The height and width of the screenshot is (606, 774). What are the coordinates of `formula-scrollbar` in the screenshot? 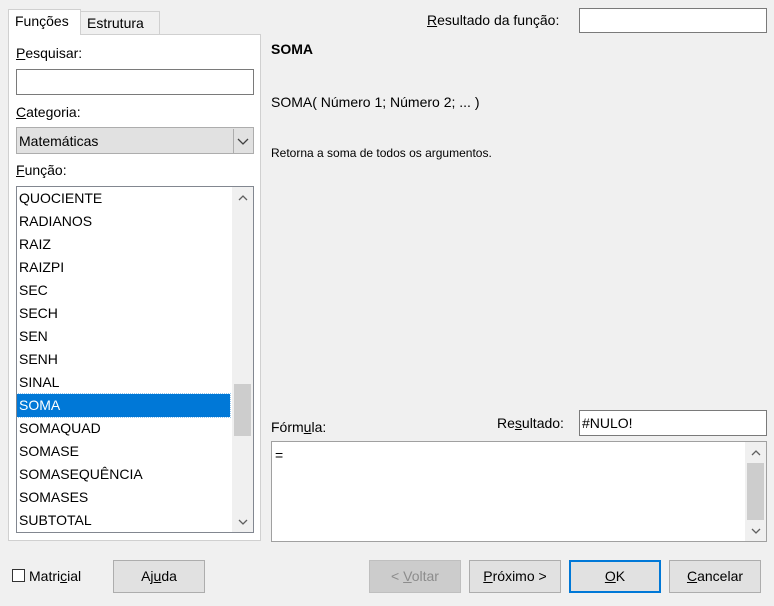 It's located at (755, 491).